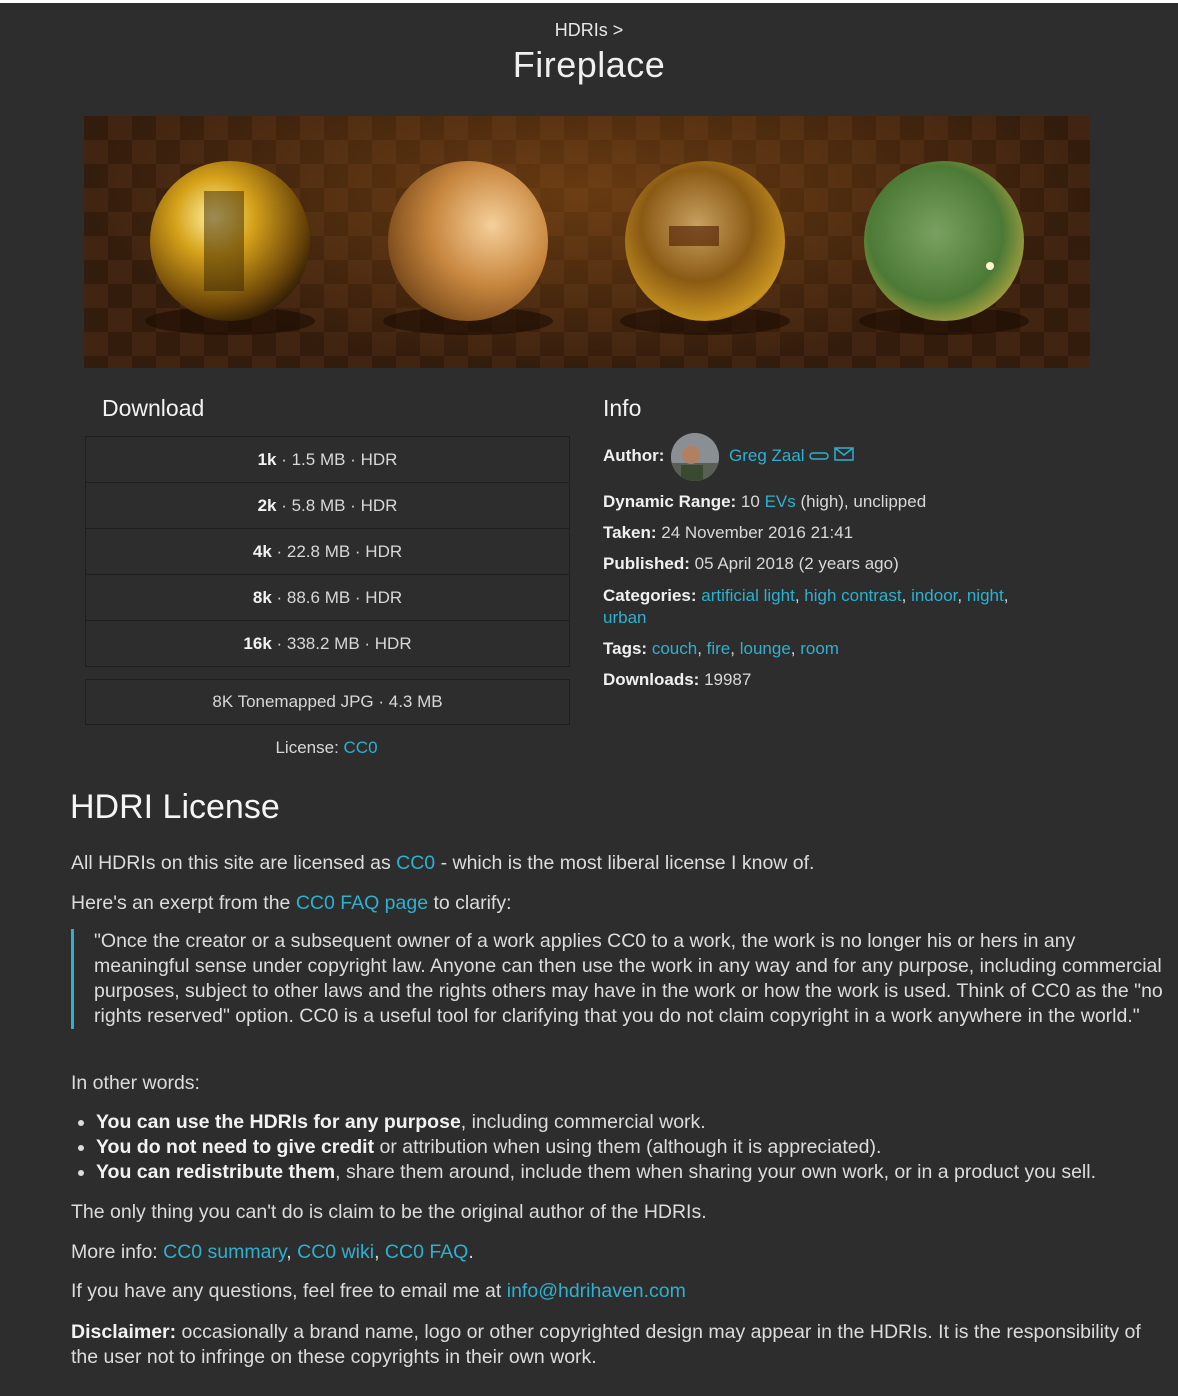  Describe the element at coordinates (852, 595) in the screenshot. I see `category-link: high contrast` at that location.